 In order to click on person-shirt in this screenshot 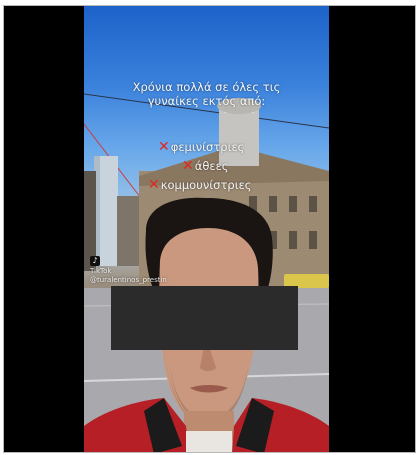, I will do `click(209, 441)`.